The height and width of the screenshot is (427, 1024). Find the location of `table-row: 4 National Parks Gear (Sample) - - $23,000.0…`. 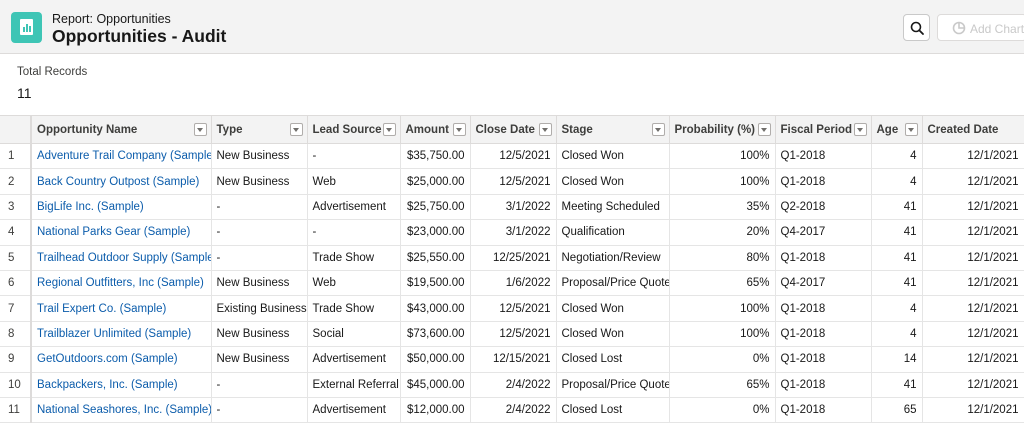

table-row: 4 National Parks Gear (Sample) - - $23,000.0… is located at coordinates (512, 232).